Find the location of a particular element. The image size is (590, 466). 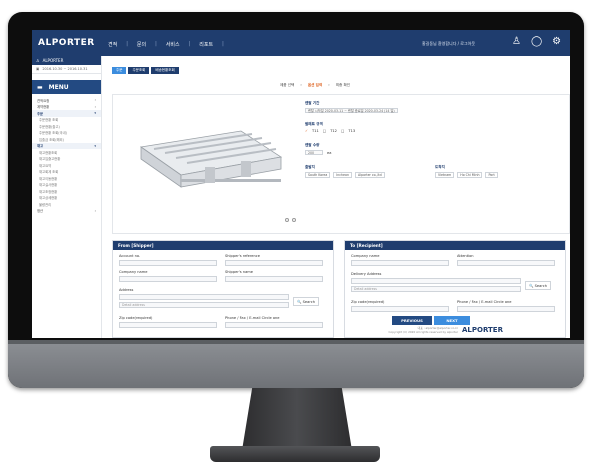

detail-address-input: Detail address is located at coordinates (204, 305).